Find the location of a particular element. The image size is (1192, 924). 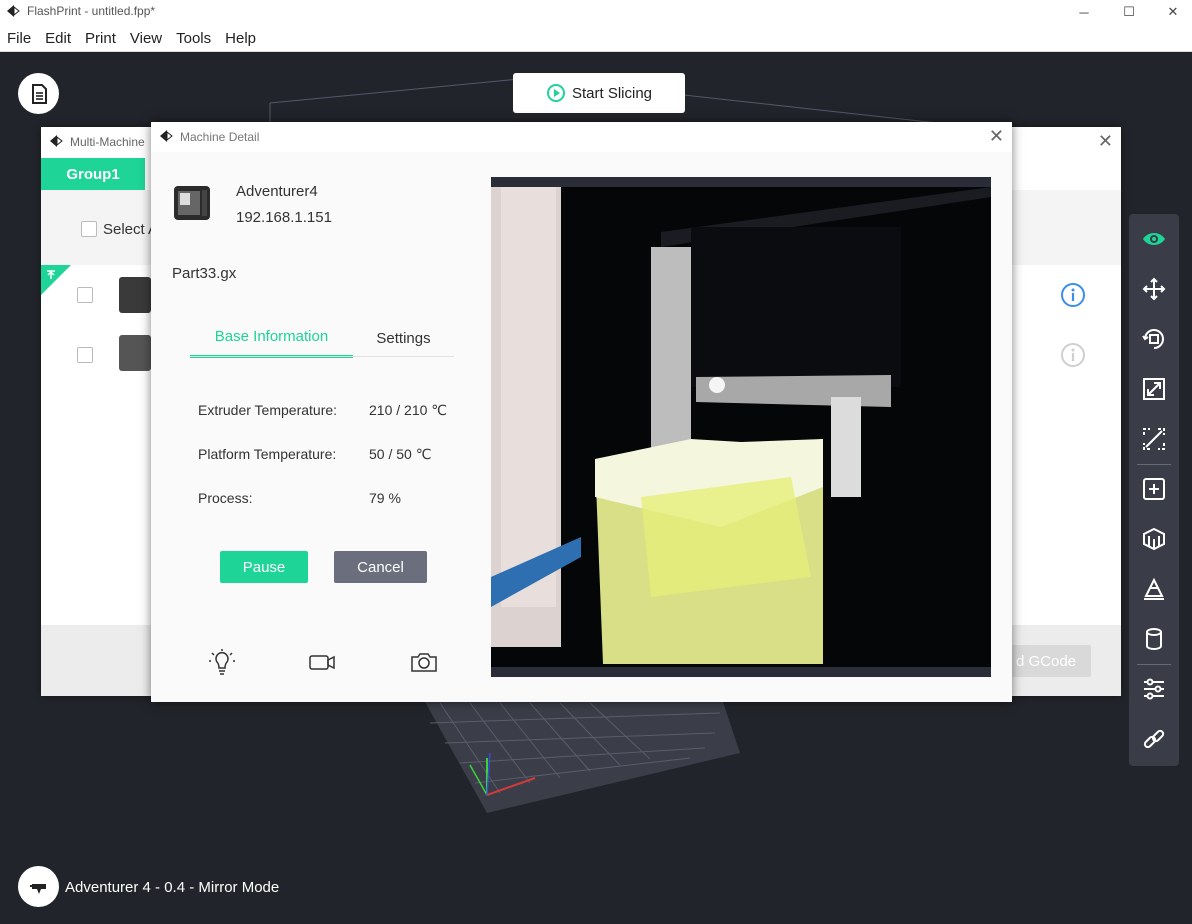

on-platform-tool is located at coordinates (1154, 589).